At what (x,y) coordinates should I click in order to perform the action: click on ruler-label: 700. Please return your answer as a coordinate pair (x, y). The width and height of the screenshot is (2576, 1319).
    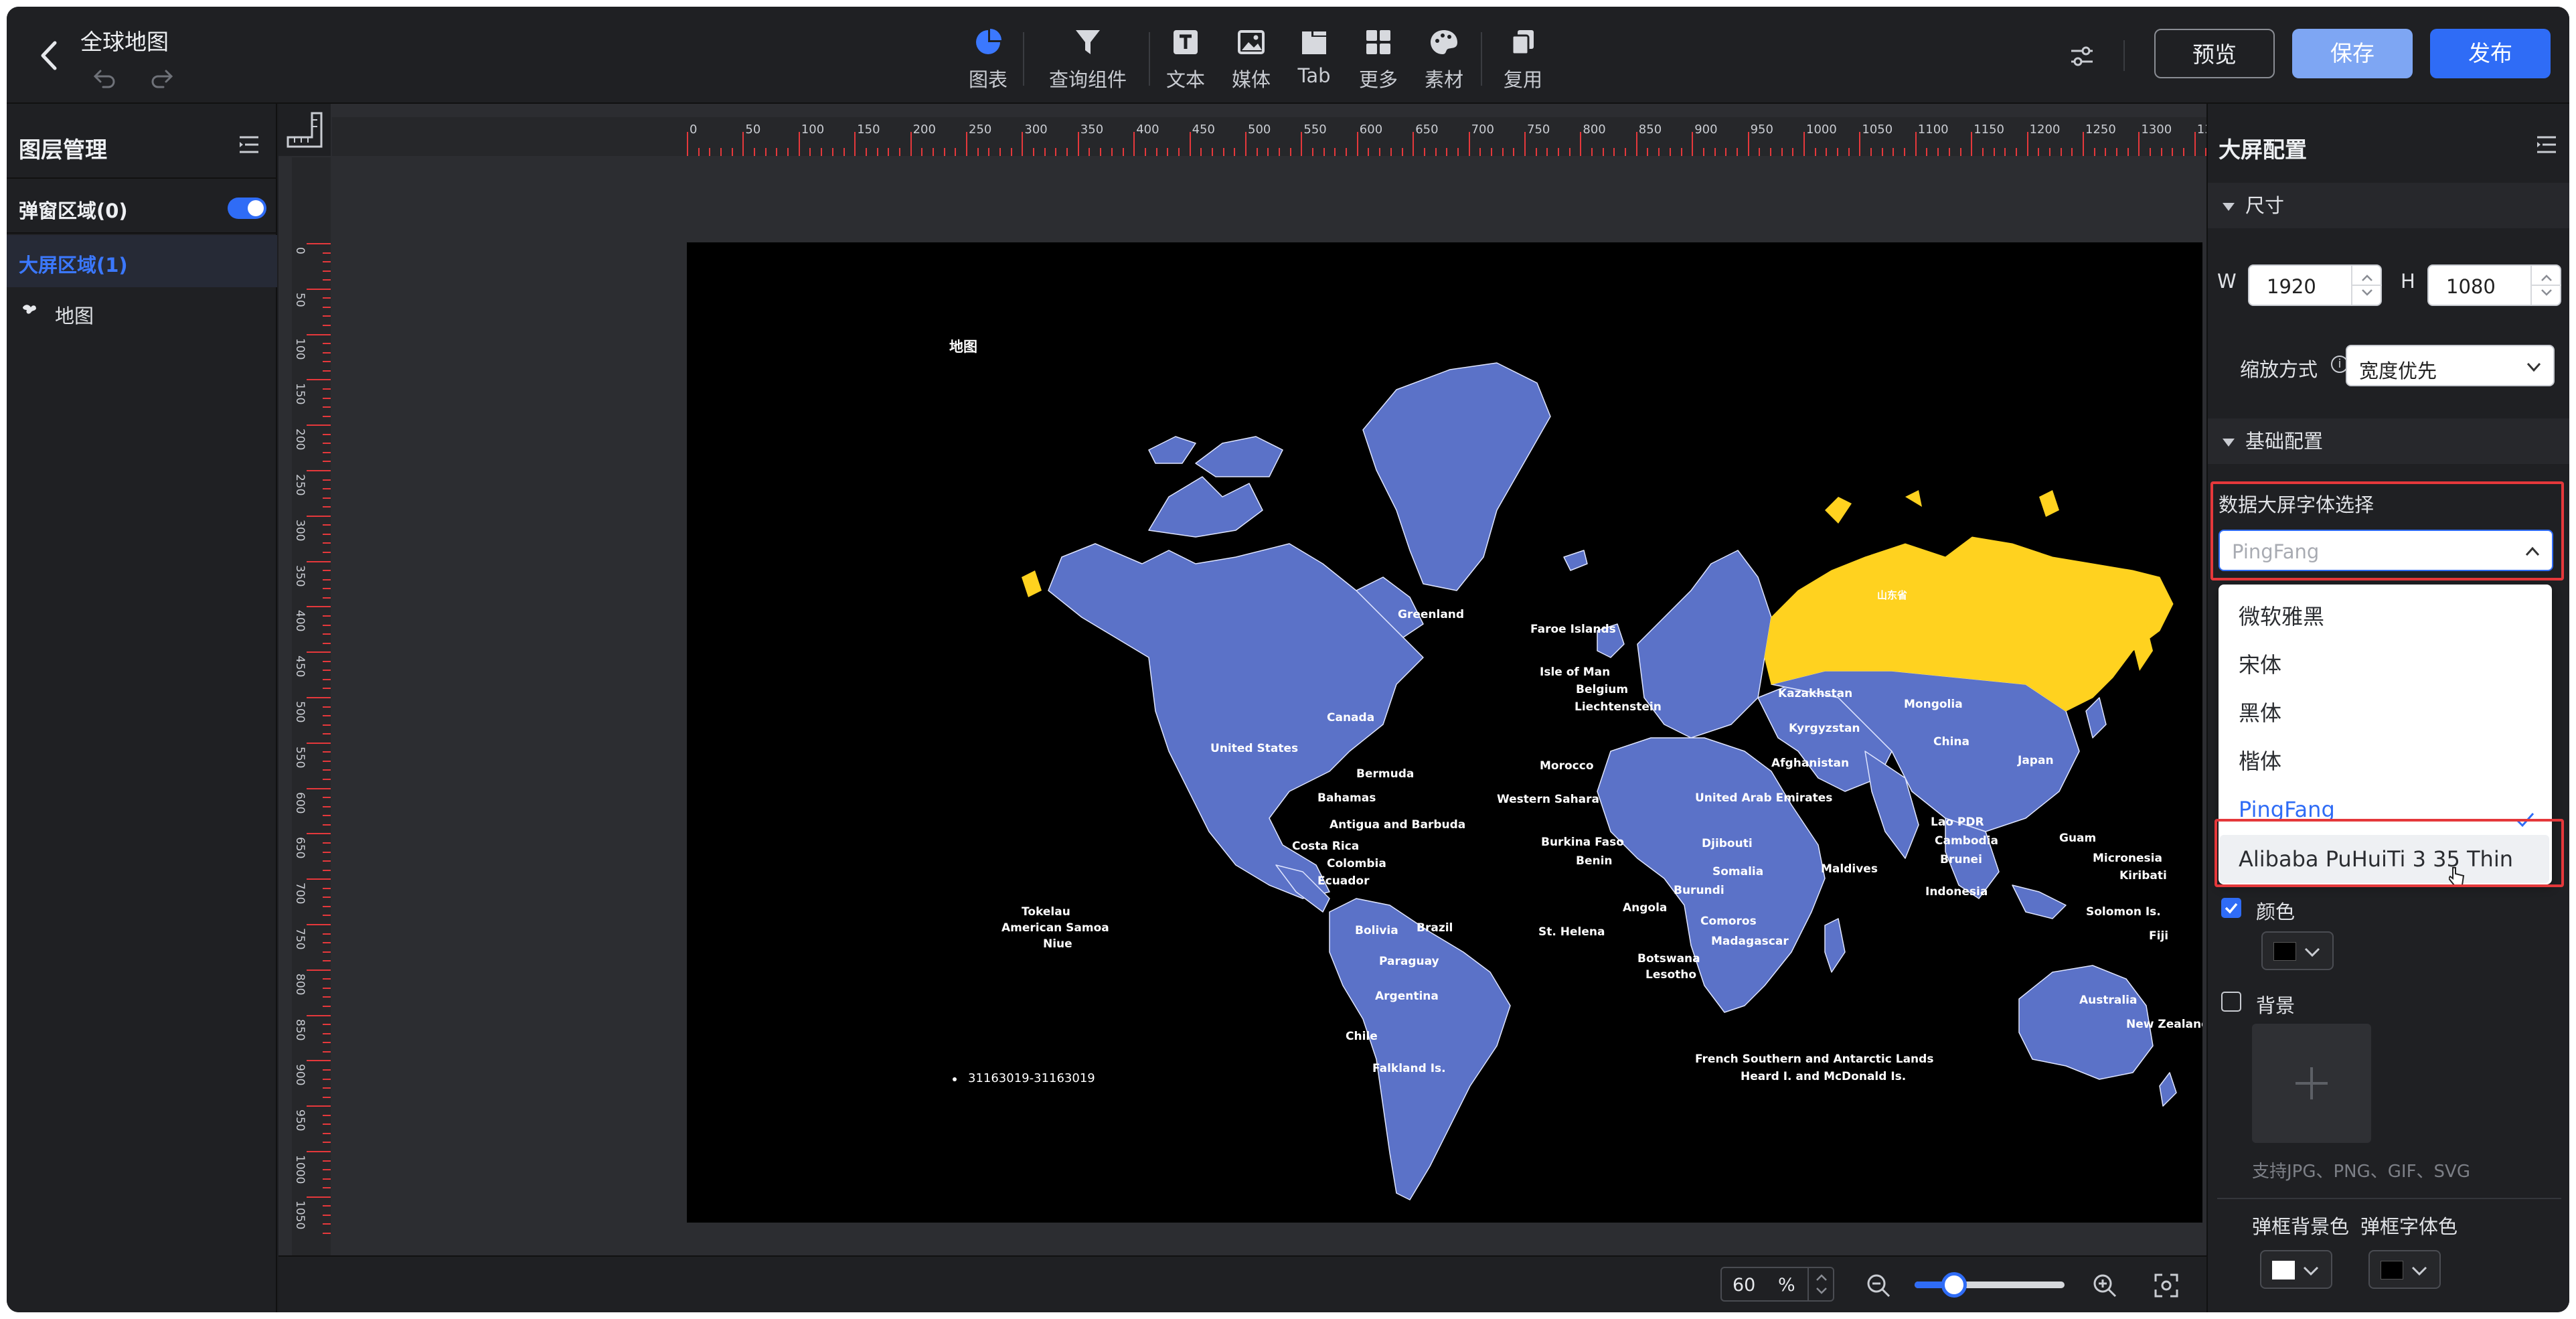
    Looking at the image, I should click on (1483, 130).